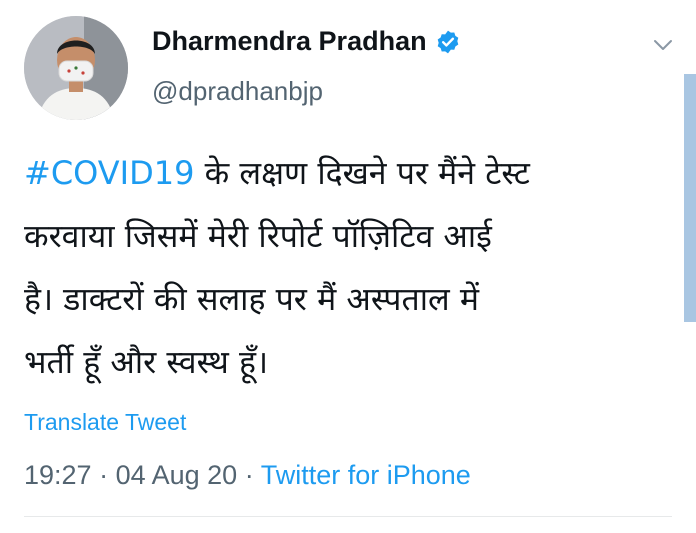 This screenshot has width=696, height=533. Describe the element at coordinates (258, 236) in the screenshot. I see `tweet-line-2: करवाया जिसमें मेरी रिपोर्ट पॉज़िटिव आई` at that location.